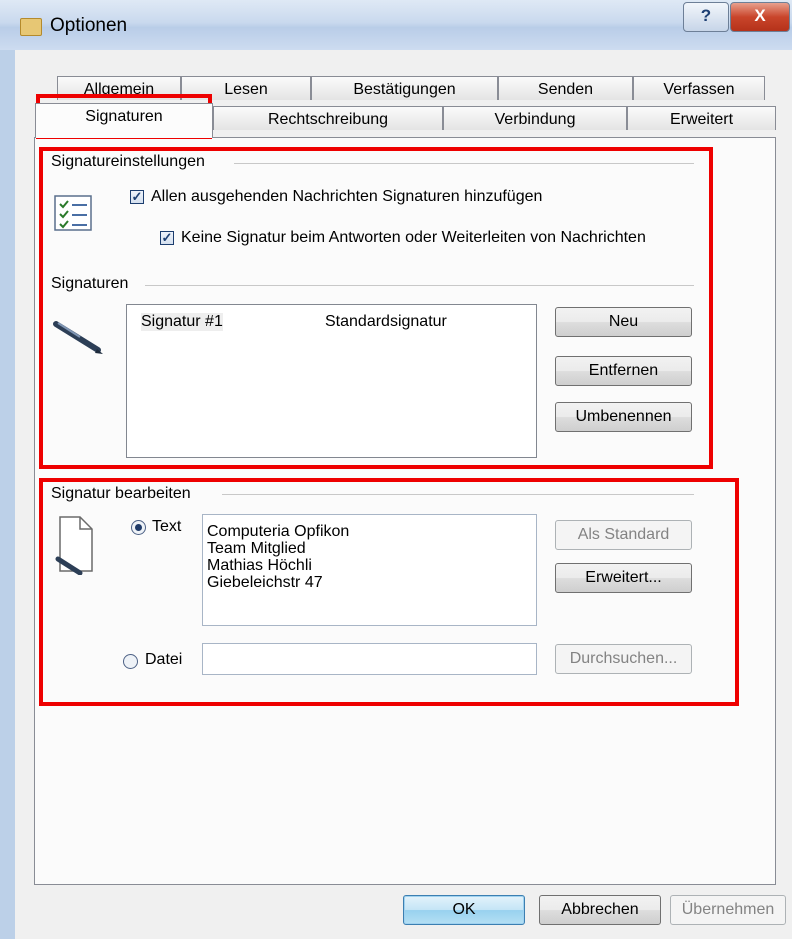  I want to click on tab-bestaetigungen: Bestätigungen, so click(404, 88).